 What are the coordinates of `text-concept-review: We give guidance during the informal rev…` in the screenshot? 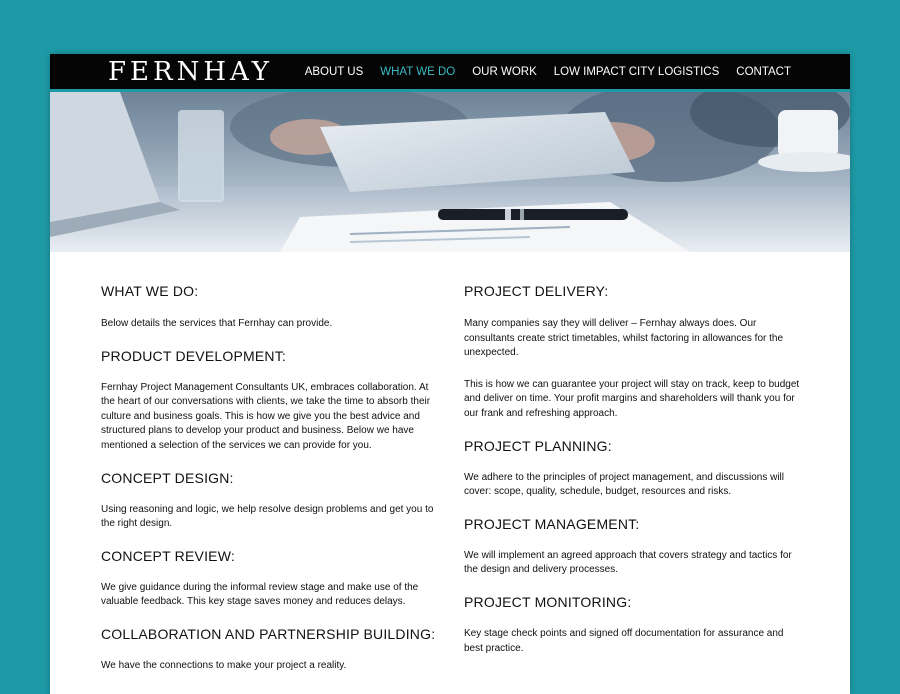 It's located at (260, 594).